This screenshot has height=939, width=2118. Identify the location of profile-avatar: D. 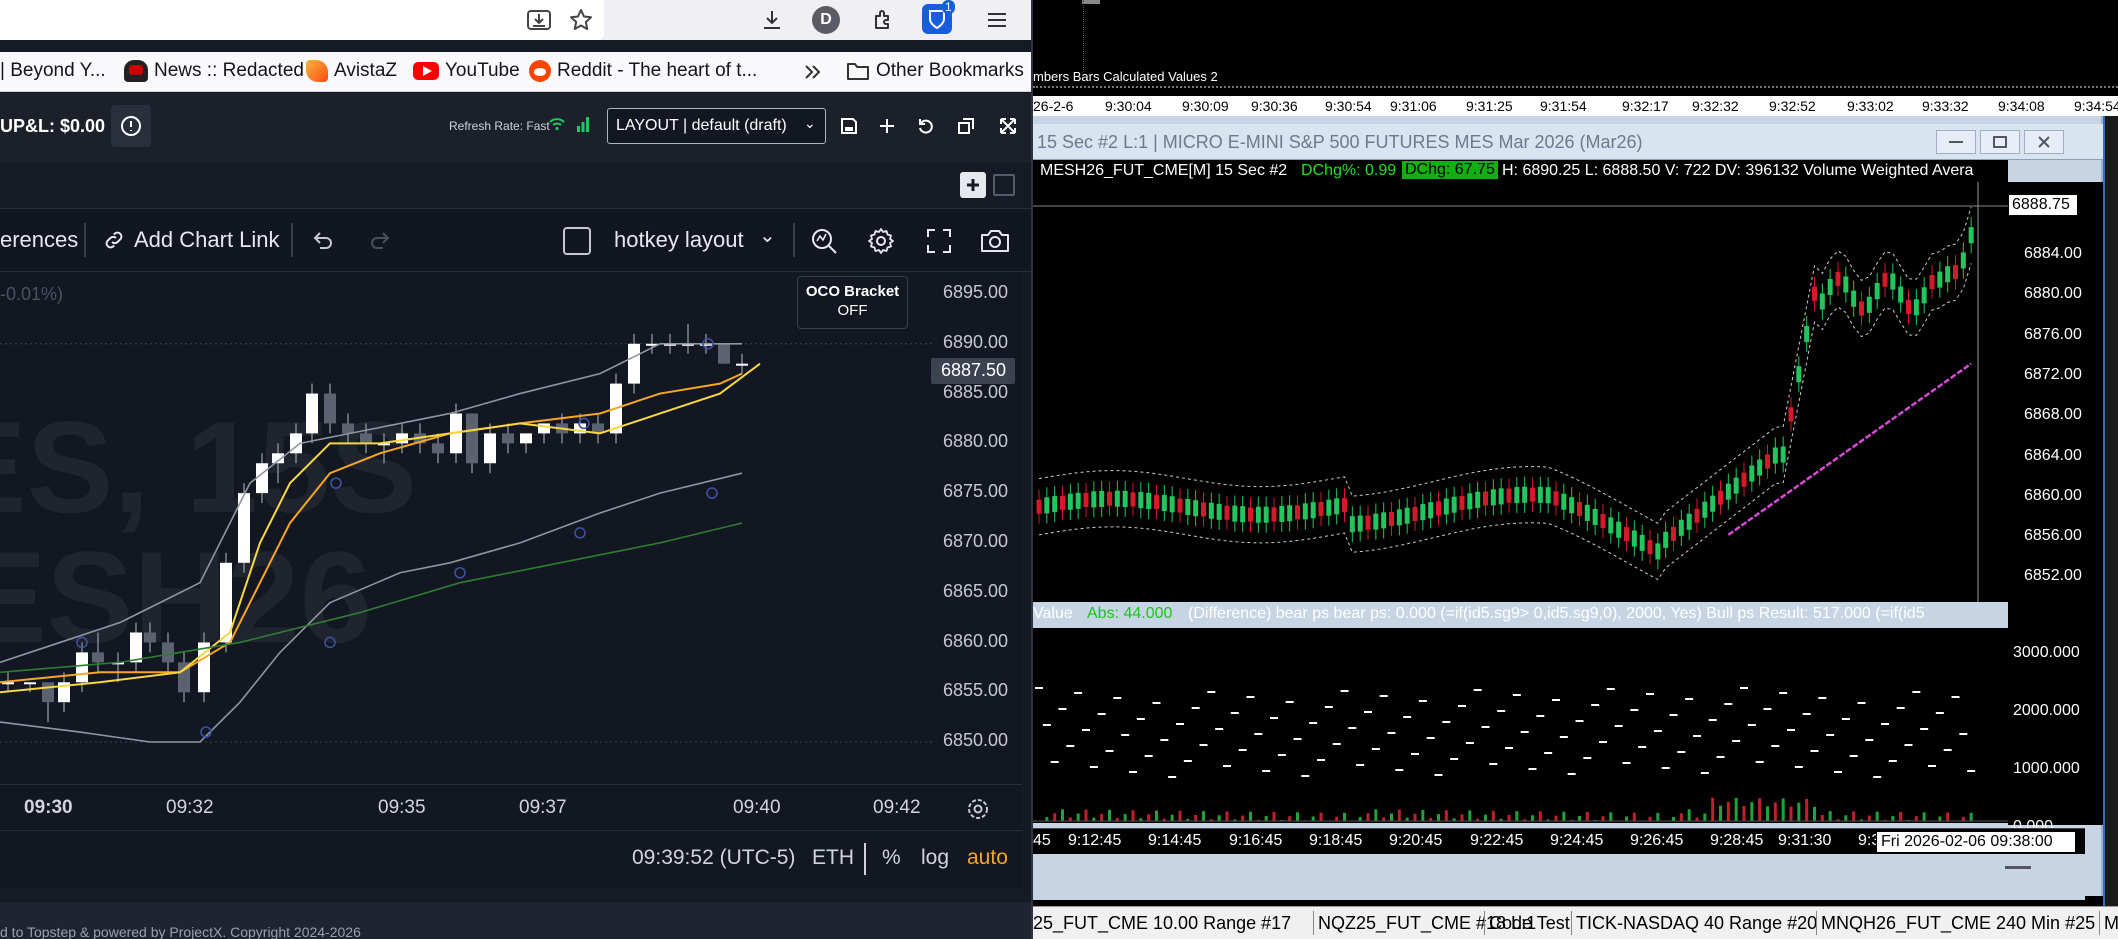
(826, 20).